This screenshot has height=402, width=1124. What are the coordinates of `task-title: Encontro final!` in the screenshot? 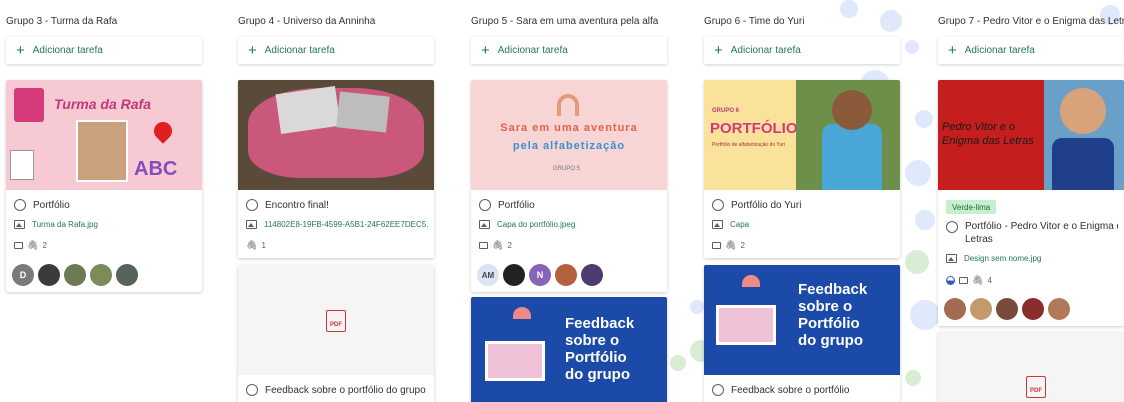 It's located at (297, 205).